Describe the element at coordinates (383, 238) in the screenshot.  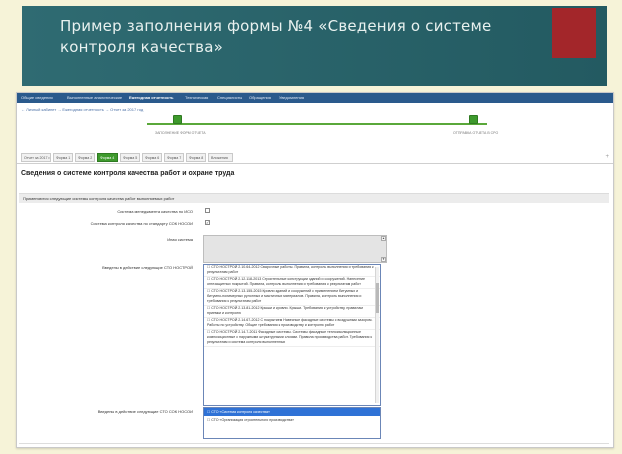
I see `textarea-scroll-up-icon: ▲` at that location.